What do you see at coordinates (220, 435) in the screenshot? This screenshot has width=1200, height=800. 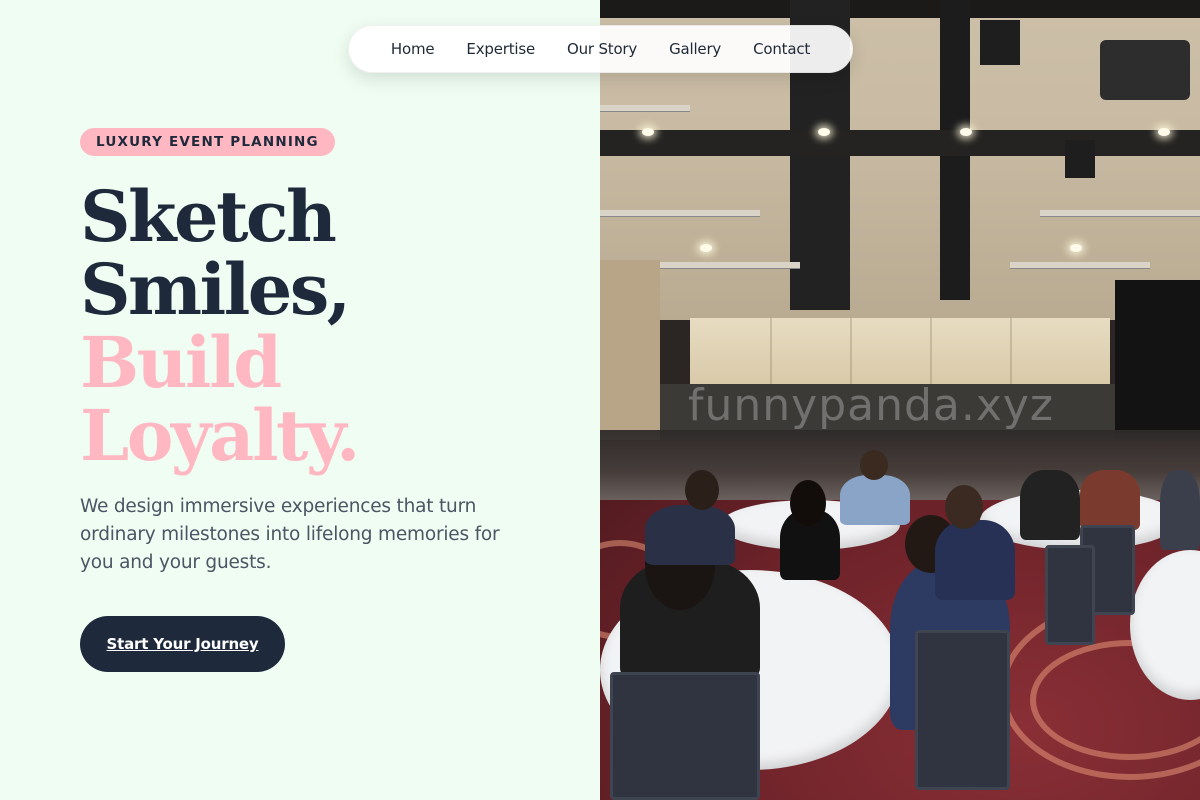 I see `headline-line-4: Loyalty.` at bounding box center [220, 435].